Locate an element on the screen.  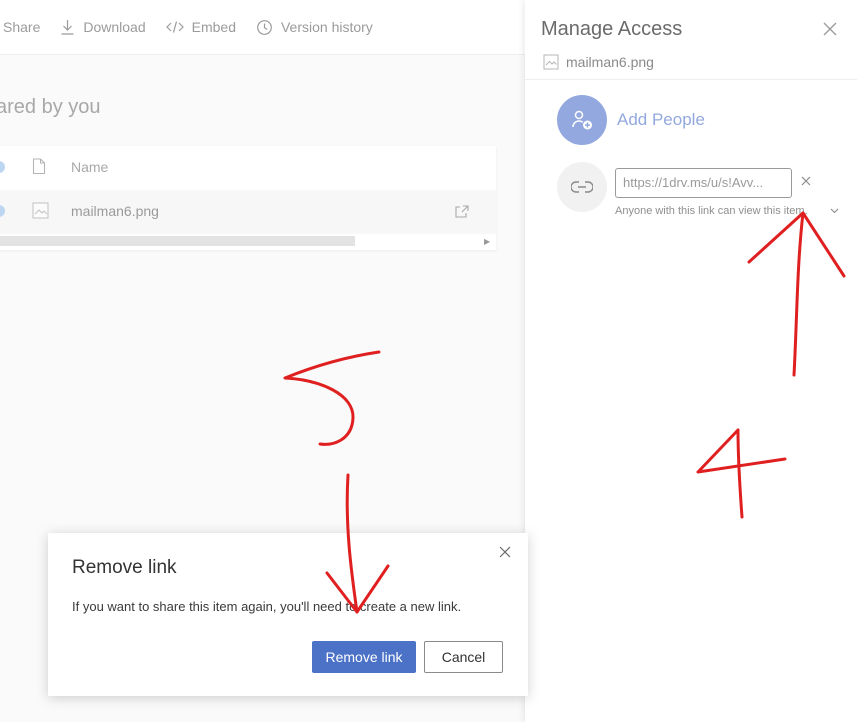
add-people-button: Add People is located at coordinates (631, 120).